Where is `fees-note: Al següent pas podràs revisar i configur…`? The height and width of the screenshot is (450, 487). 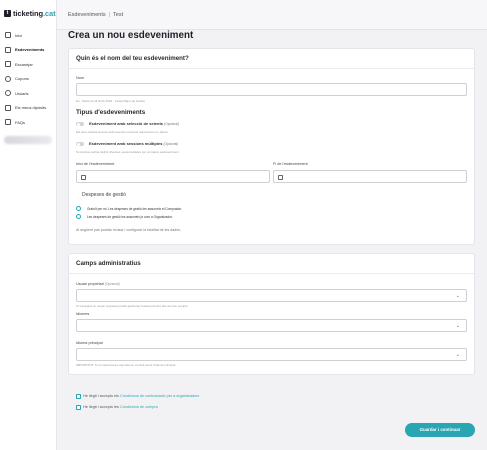 fees-note: Al següent pas podràs revisar i configur… is located at coordinates (129, 230).